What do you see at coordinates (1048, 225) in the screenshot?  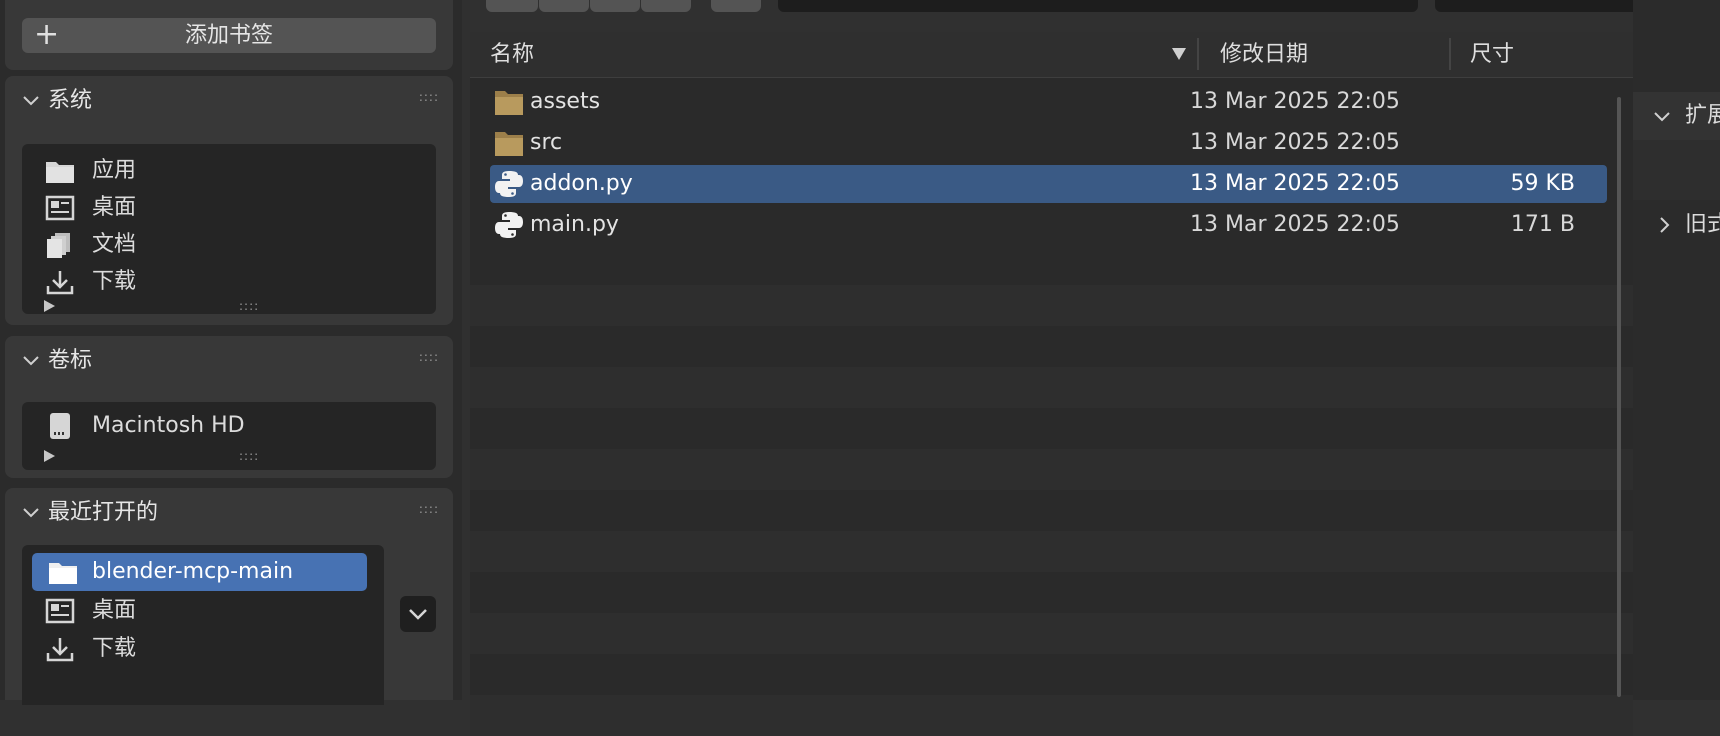 I see `file-row-main-py: main.py 13 Mar 2025 22:05 171 B` at bounding box center [1048, 225].